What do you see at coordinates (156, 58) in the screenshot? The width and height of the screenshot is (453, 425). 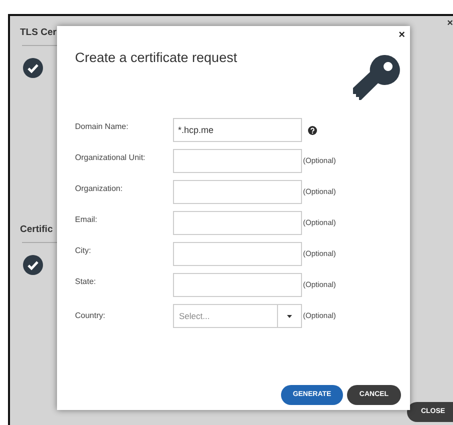 I see `dialog-title: Create a certificate request` at bounding box center [156, 58].